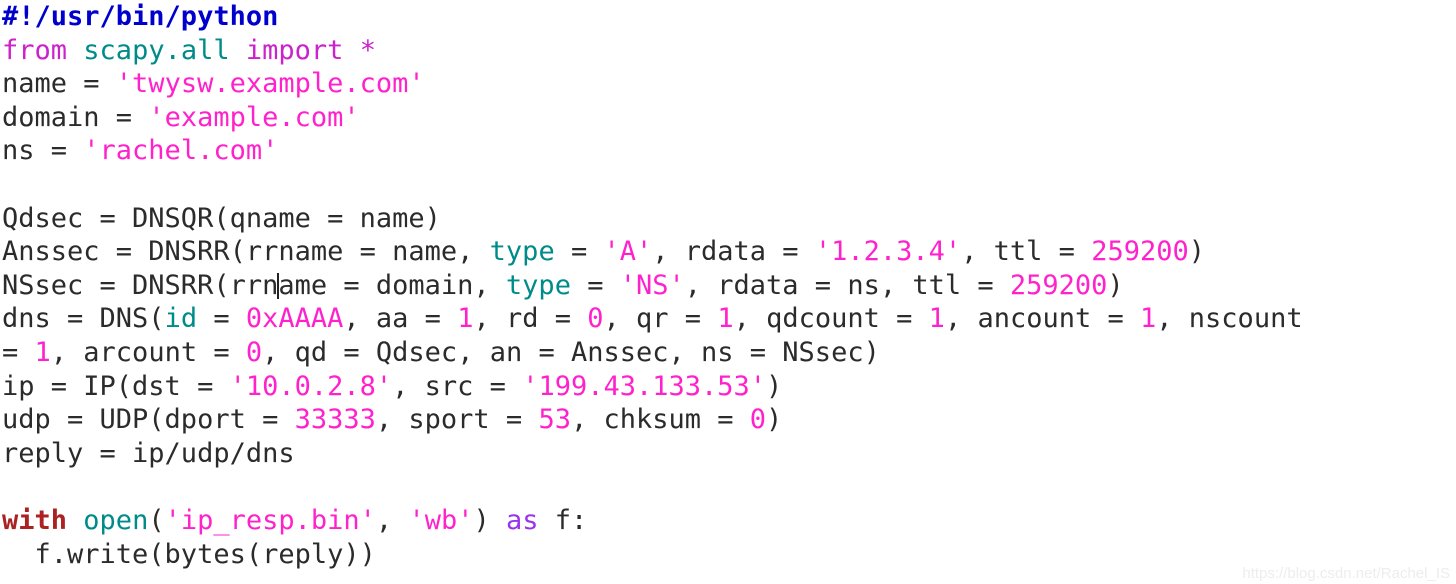 The height and width of the screenshot is (584, 1456). What do you see at coordinates (181, 151) in the screenshot?
I see `string-ns-token: 'rachel.com'` at bounding box center [181, 151].